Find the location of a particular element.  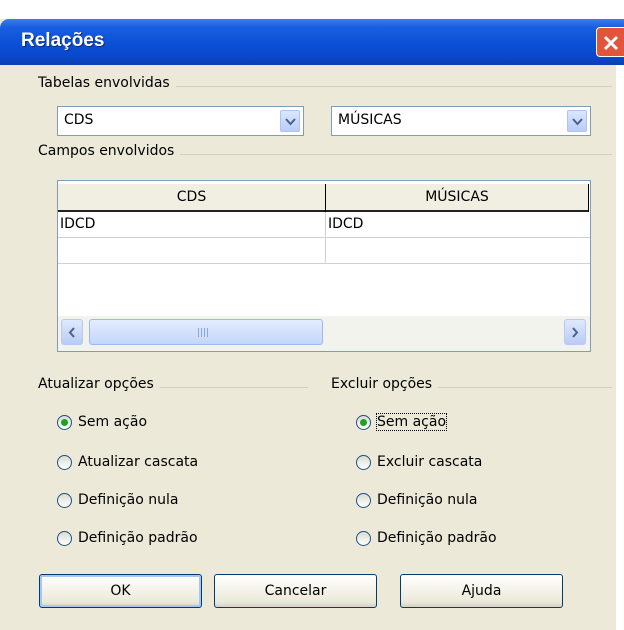

delete-options-label: Excluir opções is located at coordinates (385, 384).